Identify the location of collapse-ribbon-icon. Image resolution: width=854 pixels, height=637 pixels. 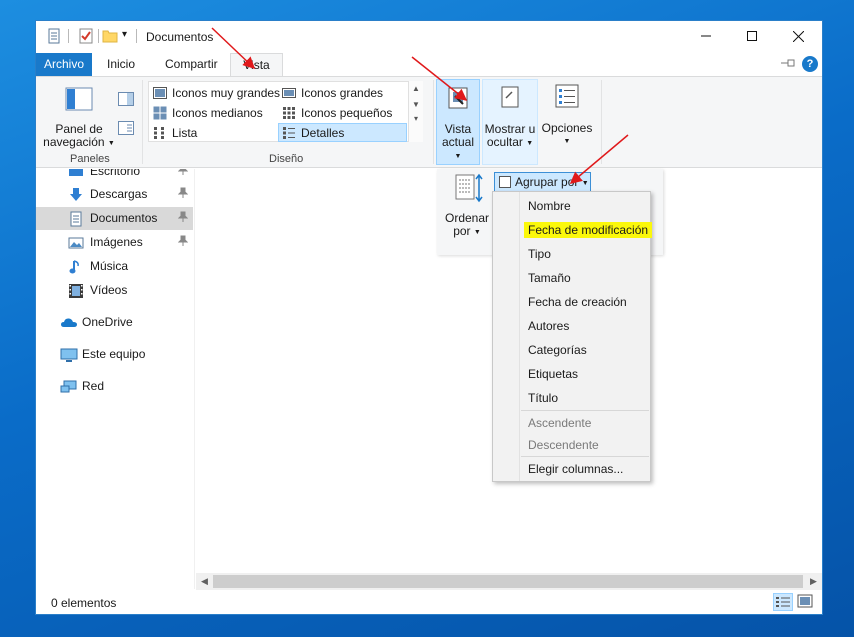
(788, 63).